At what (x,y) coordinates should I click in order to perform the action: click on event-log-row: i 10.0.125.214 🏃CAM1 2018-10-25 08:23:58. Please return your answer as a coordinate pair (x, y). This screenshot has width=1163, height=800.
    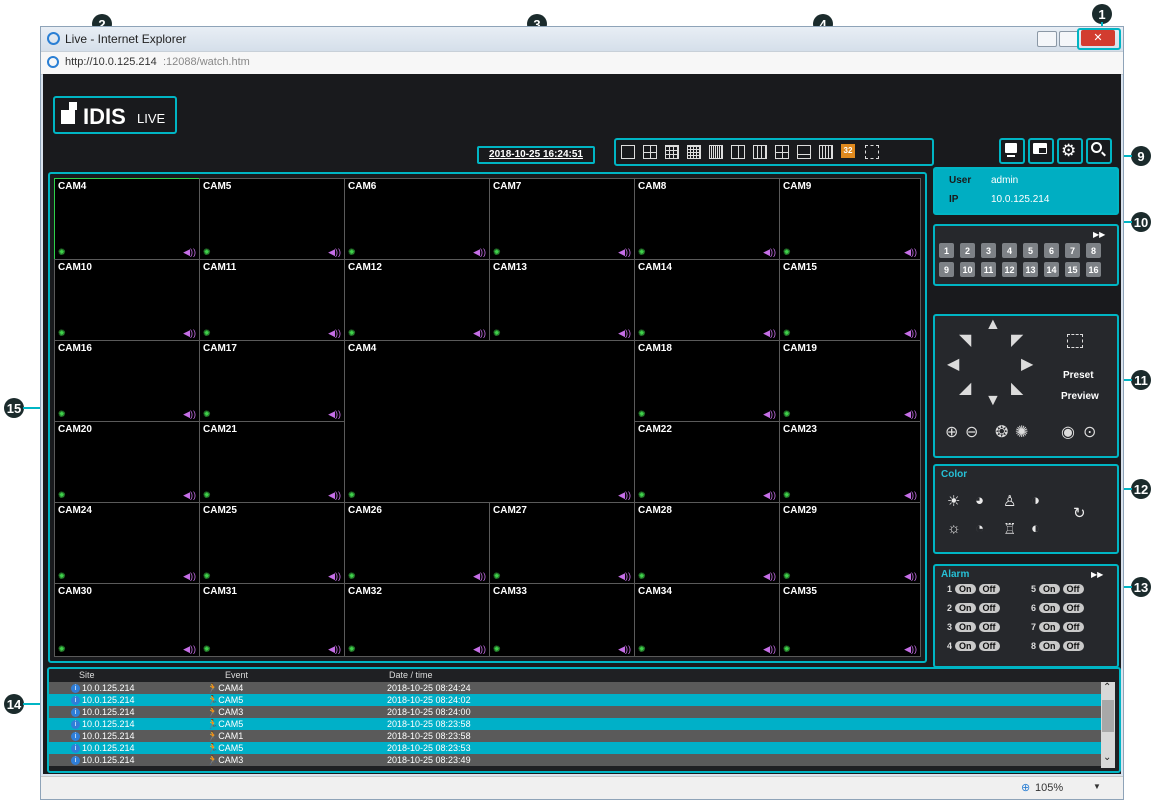
    Looking at the image, I should click on (575, 736).